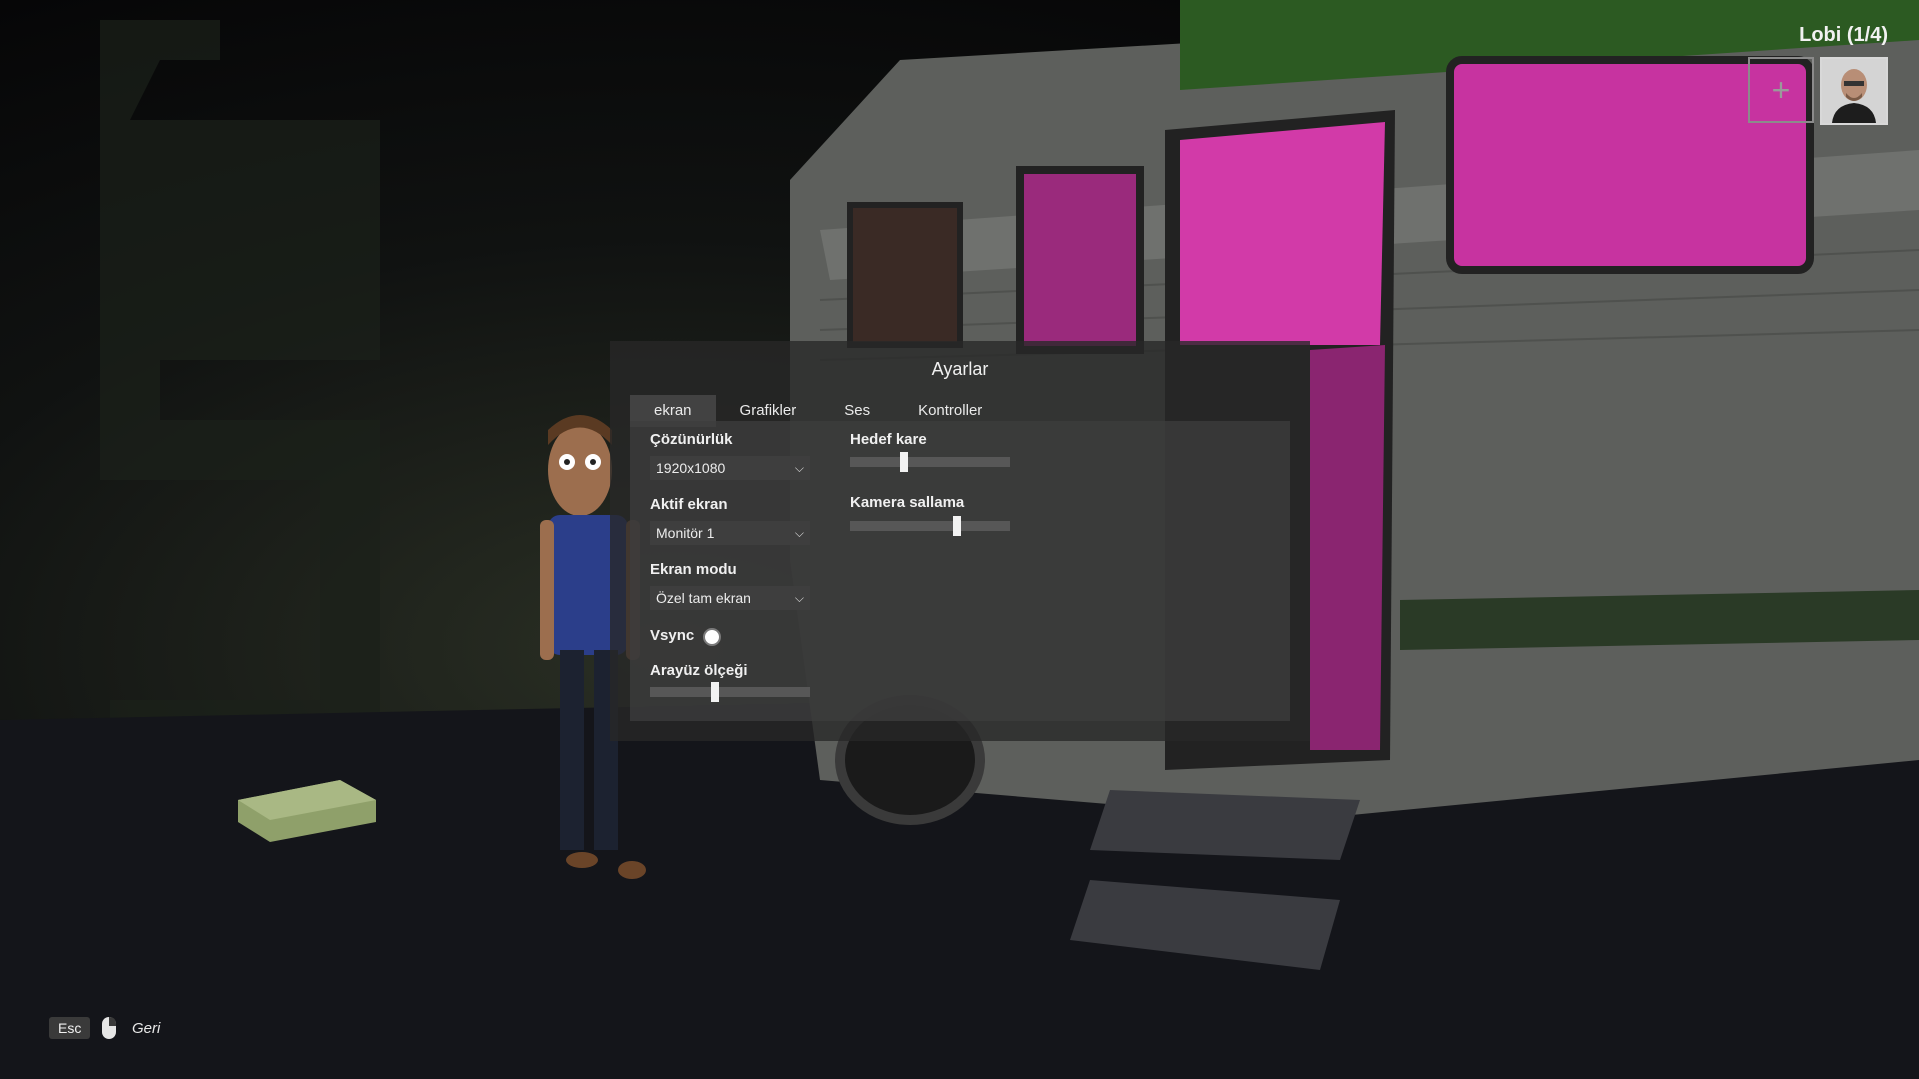 Image resolution: width=1919 pixels, height=1079 pixels. What do you see at coordinates (691, 468) in the screenshot?
I see `resolution-value: 1920x1080` at bounding box center [691, 468].